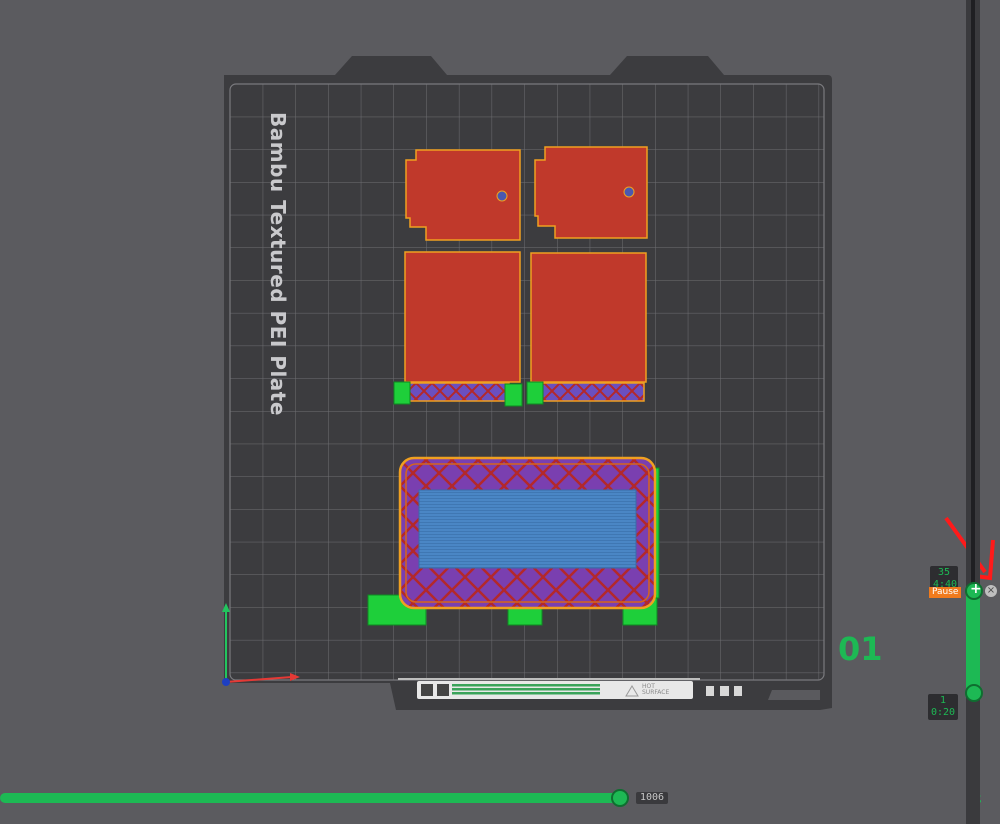  What do you see at coordinates (974, 590) in the screenshot?
I see `layer-slider-top-handle` at bounding box center [974, 590].